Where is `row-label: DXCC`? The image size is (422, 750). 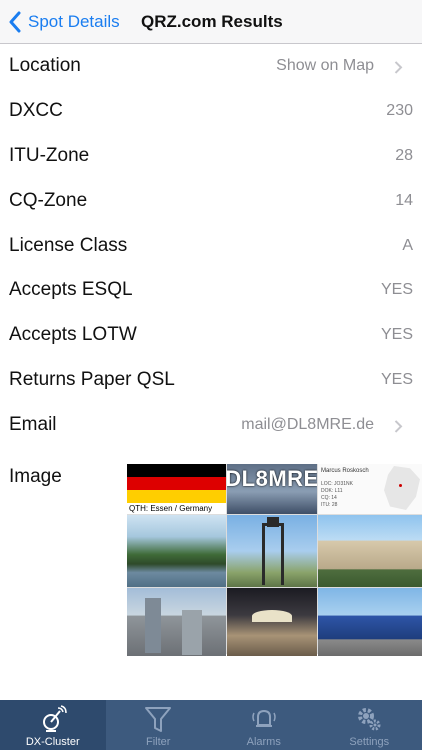 row-label: DXCC is located at coordinates (36, 111).